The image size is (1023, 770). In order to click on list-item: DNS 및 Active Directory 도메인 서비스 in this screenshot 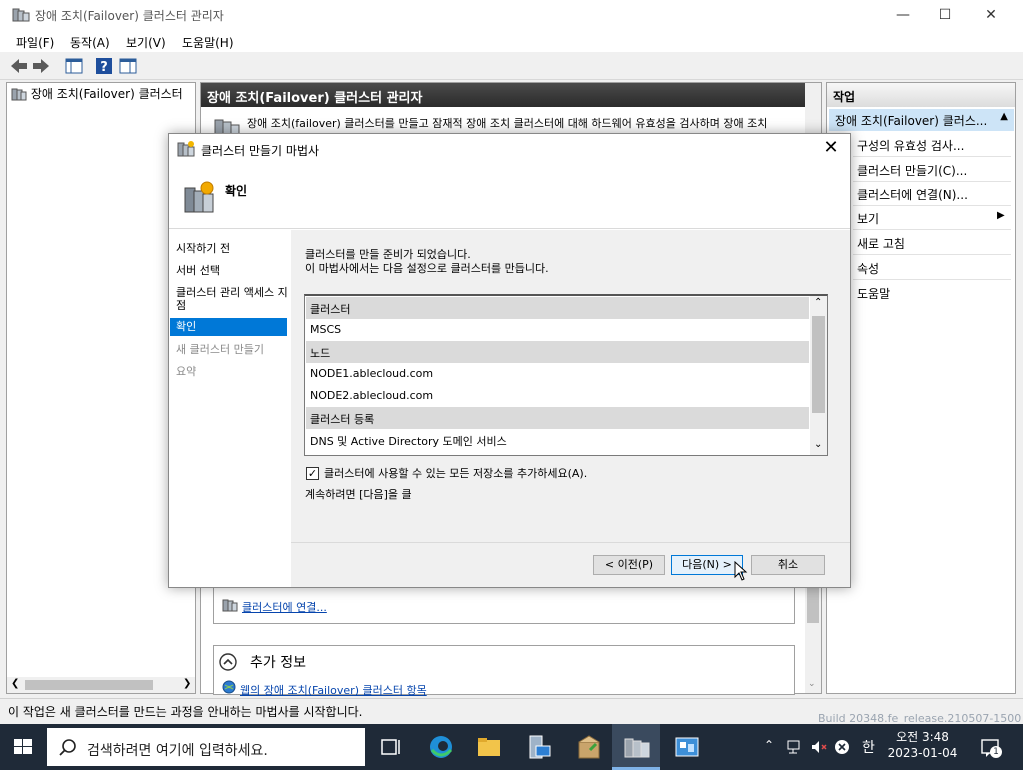, I will do `click(408, 441)`.